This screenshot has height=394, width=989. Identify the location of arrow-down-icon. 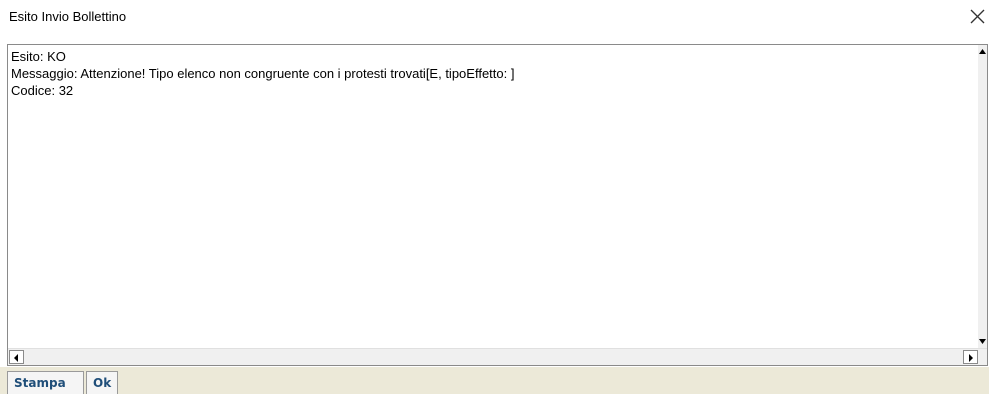
(982, 341).